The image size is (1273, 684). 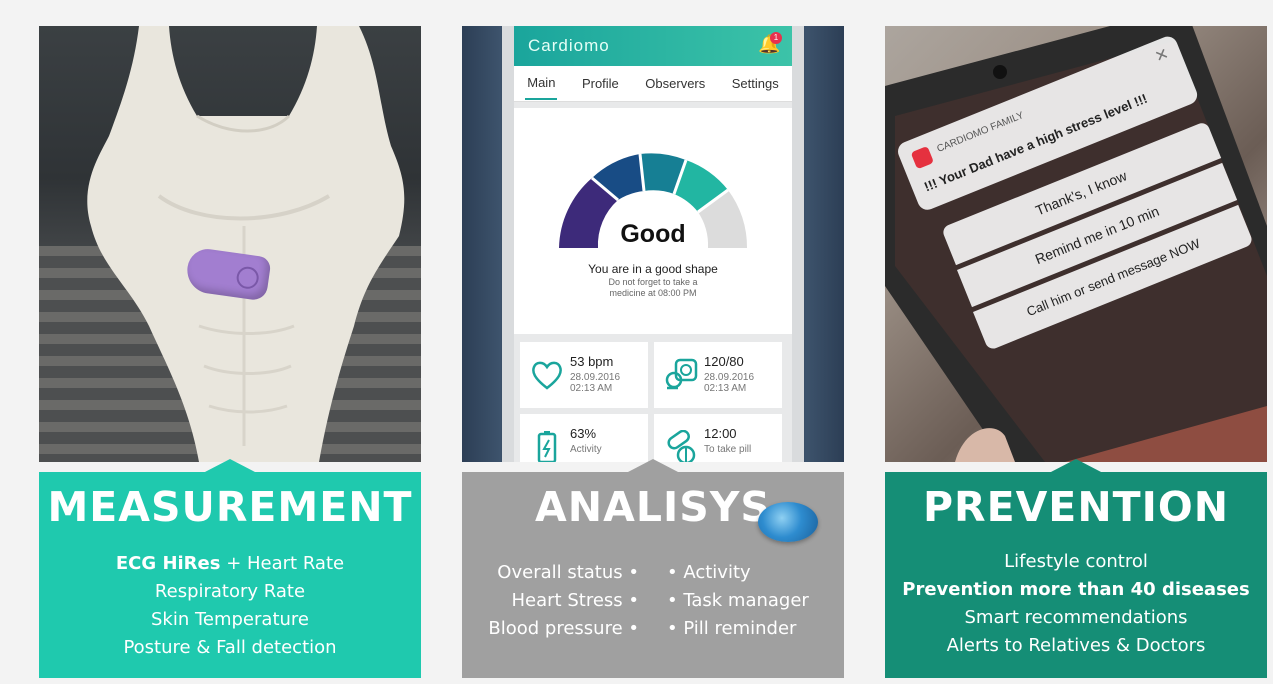 What do you see at coordinates (230, 647) in the screenshot?
I see `feature-item: Posture & Fall detection` at bounding box center [230, 647].